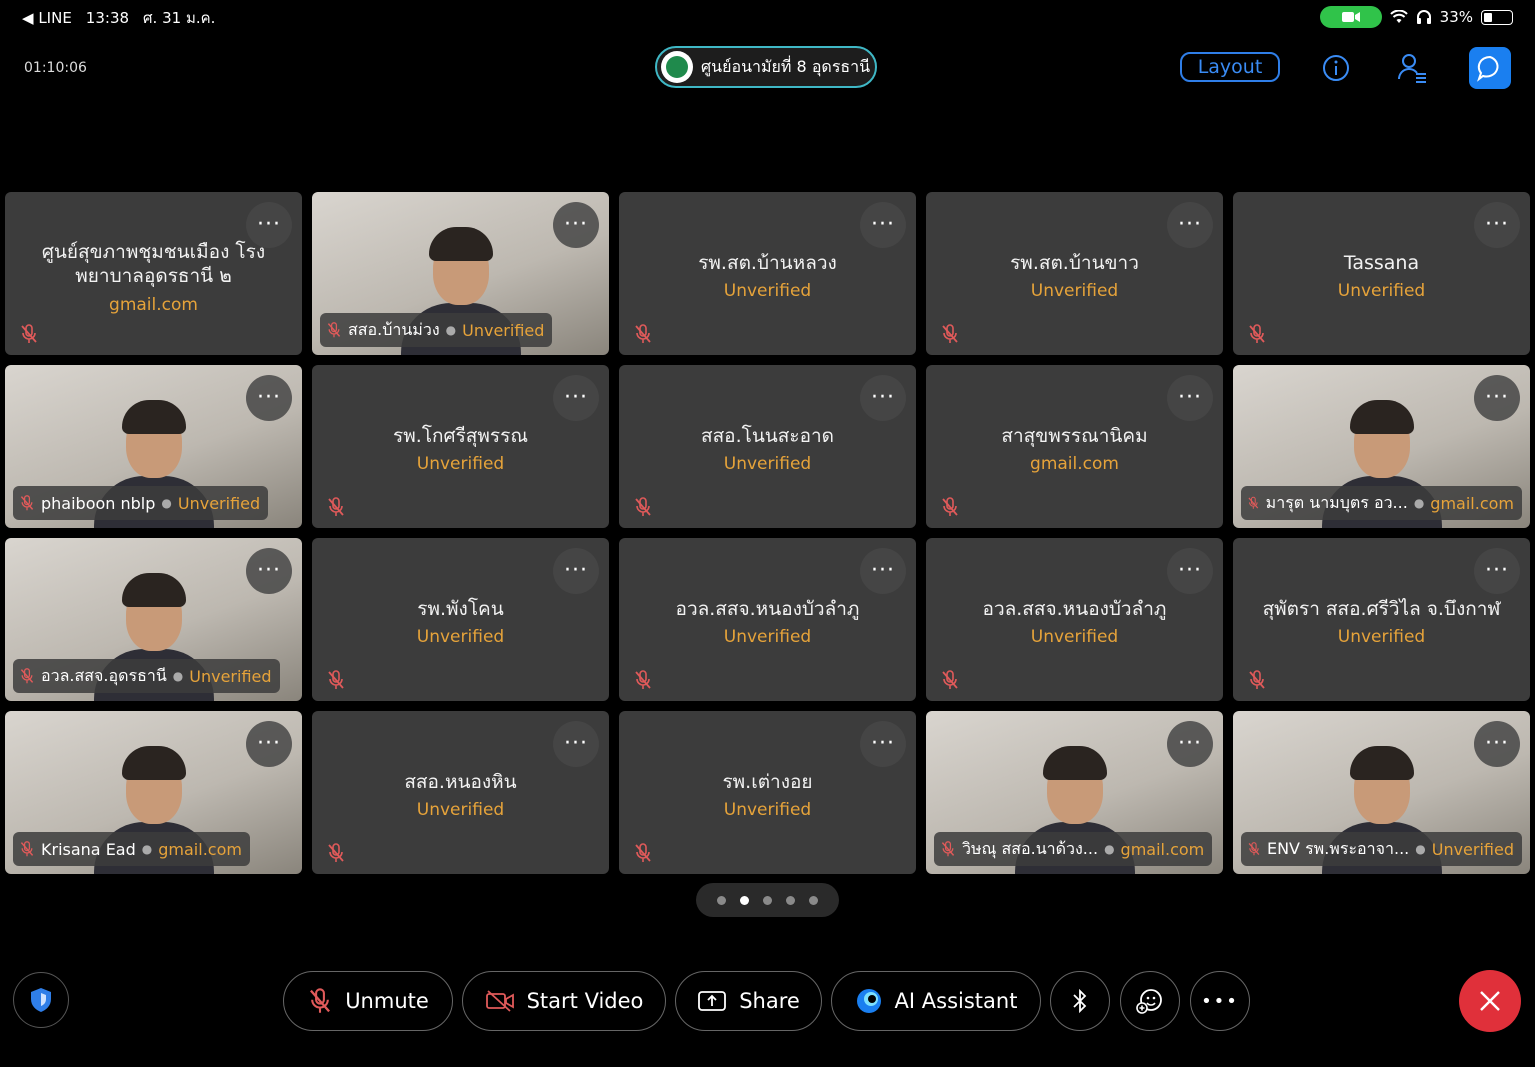 This screenshot has height=1067, width=1535. I want to click on participant-tile: ··· Krisana Ead ● gmail.com, so click(153, 792).